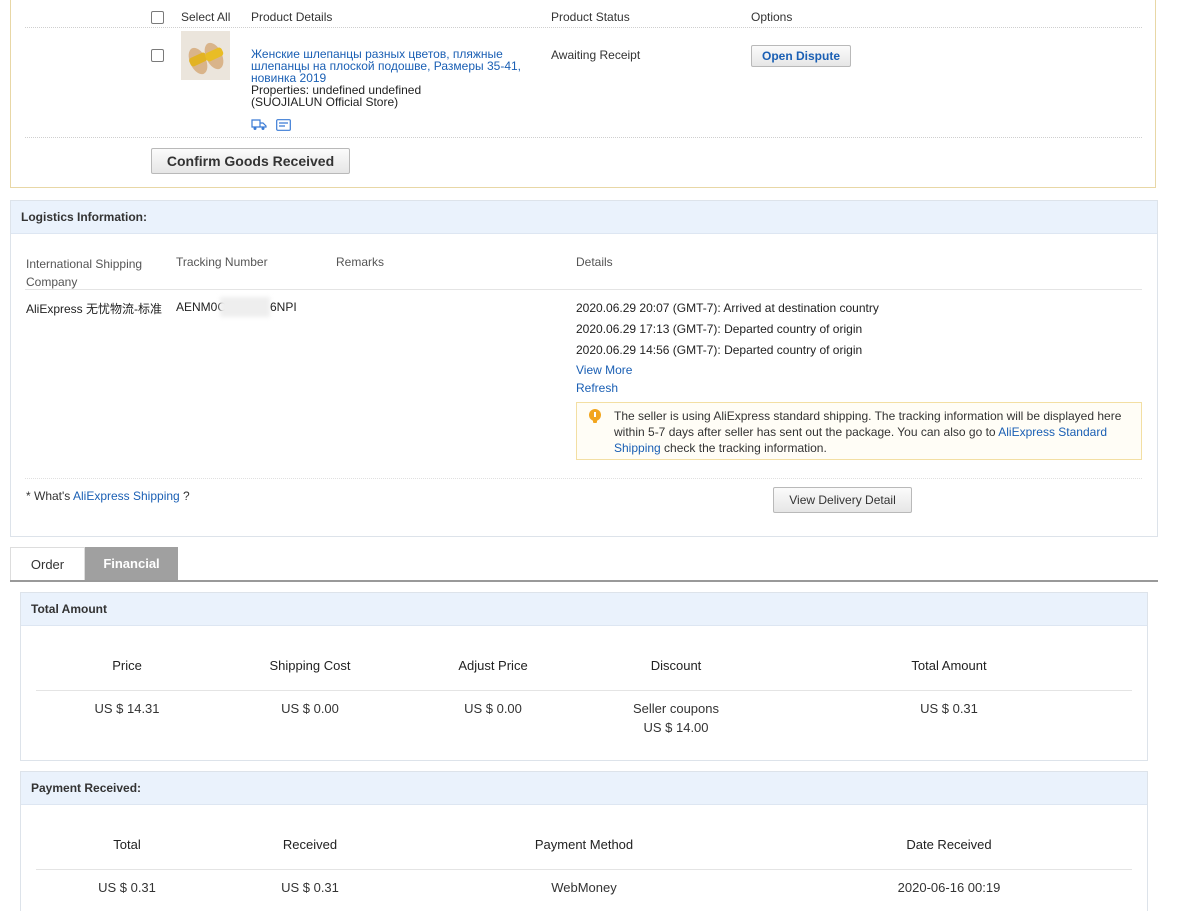 The height and width of the screenshot is (911, 1185). What do you see at coordinates (493, 665) in the screenshot?
I see `adjust-price-header: Adjust Price` at bounding box center [493, 665].